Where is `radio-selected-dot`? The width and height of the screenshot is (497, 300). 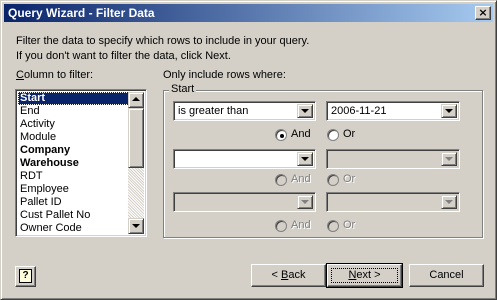
radio-selected-dot is located at coordinates (282, 136).